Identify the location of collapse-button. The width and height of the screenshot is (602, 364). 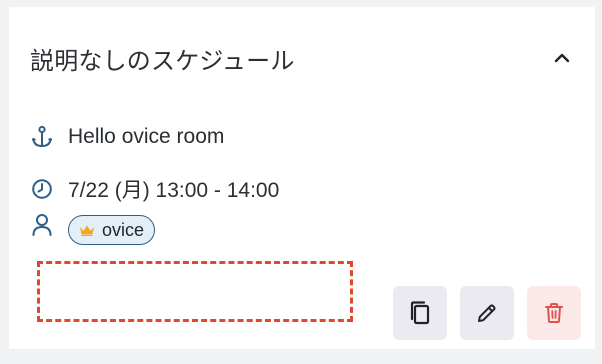
(562, 58).